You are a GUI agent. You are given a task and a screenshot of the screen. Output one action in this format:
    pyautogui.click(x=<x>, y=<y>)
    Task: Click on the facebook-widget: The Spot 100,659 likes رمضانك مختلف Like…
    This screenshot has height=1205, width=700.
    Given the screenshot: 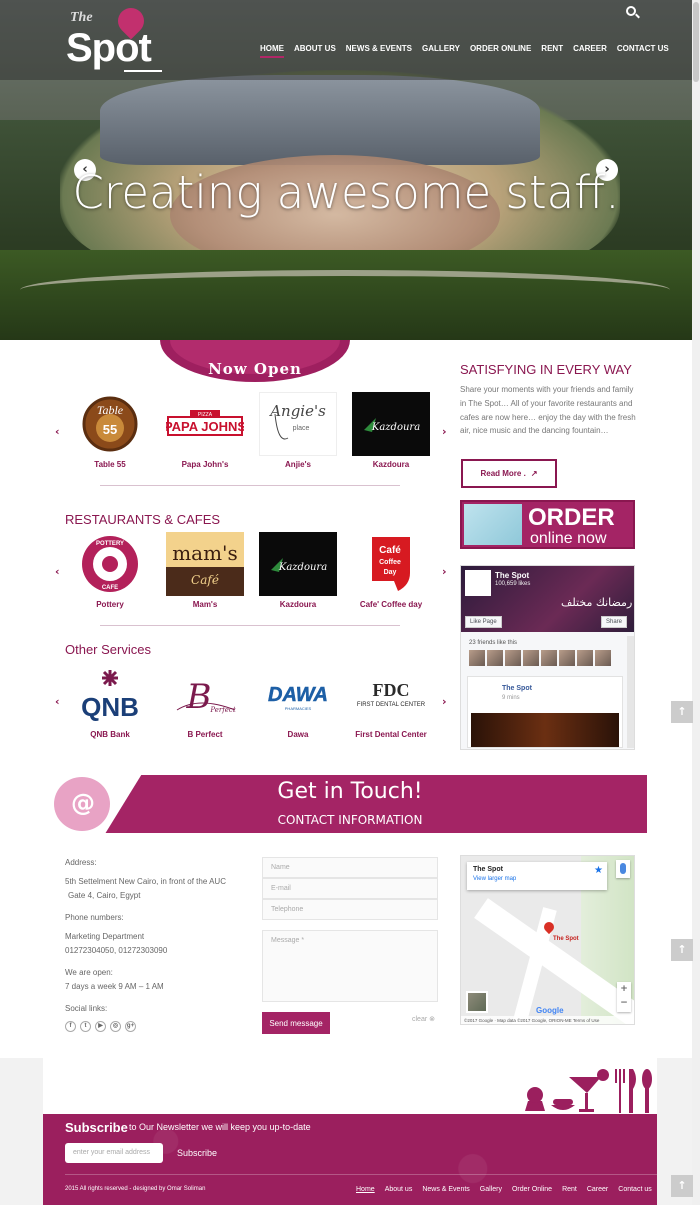 What is the action you would take?
    pyautogui.click(x=547, y=657)
    